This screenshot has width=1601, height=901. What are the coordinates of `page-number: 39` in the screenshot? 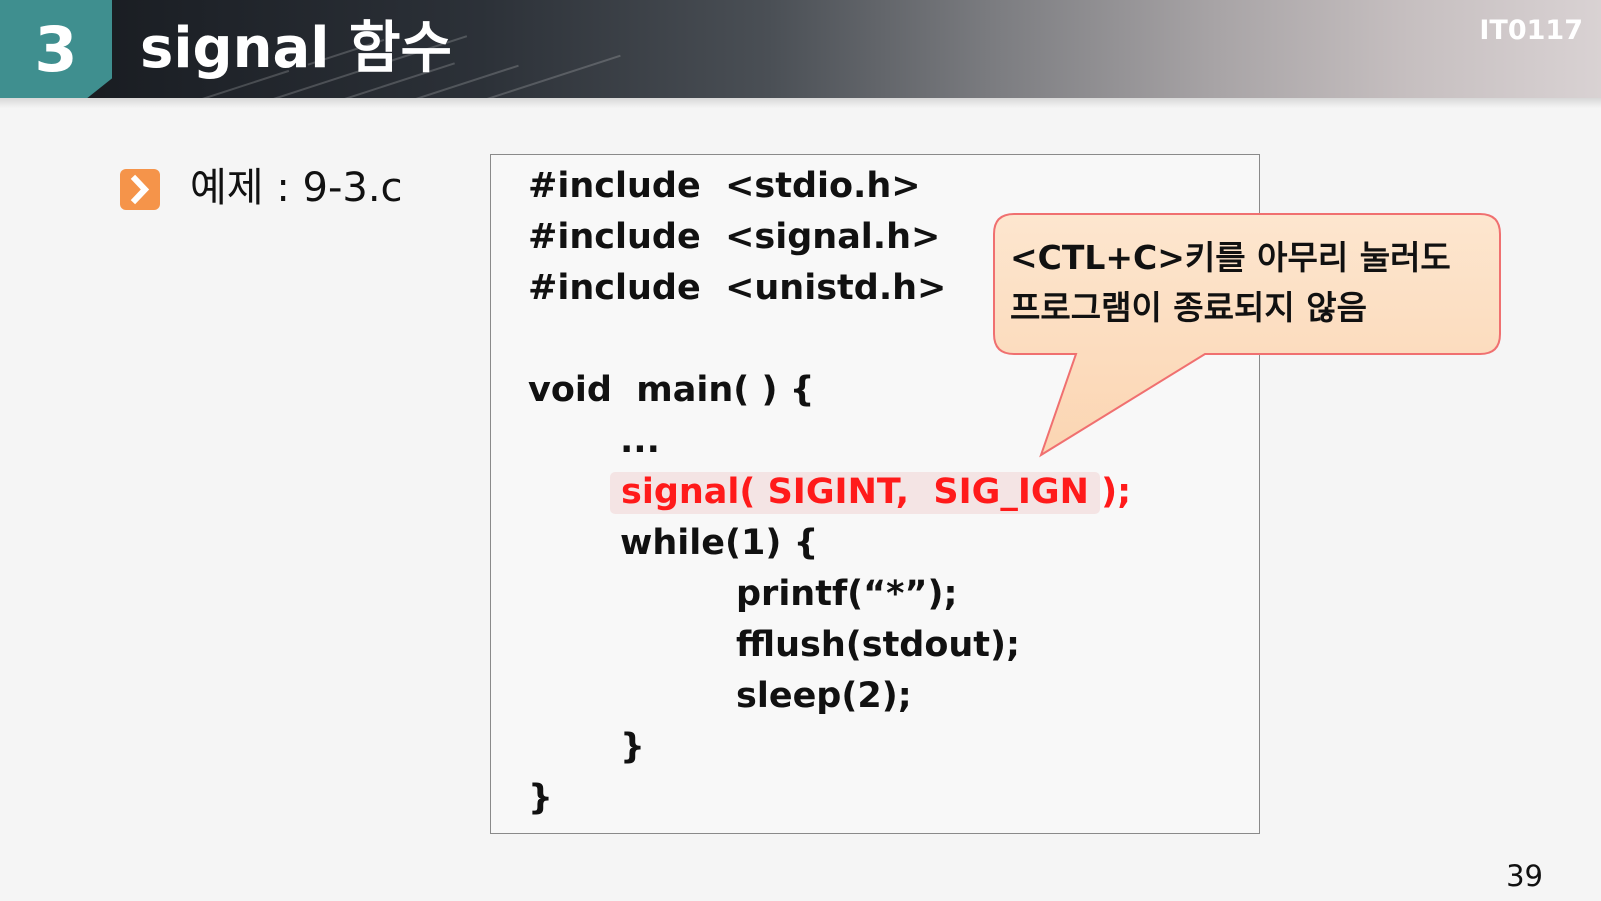 It's located at (1524, 876).